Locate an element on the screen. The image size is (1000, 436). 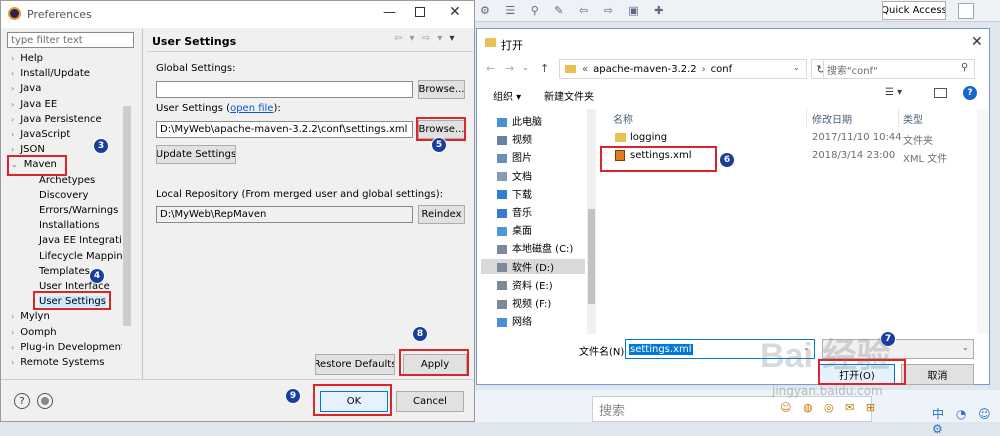
tree-item-java-ee: › Java EE is located at coordinates (34, 104).